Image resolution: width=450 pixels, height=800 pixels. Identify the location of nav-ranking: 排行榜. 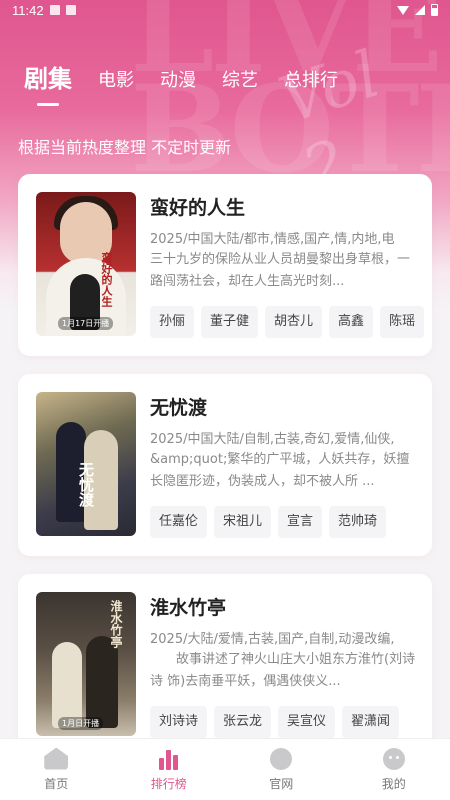
(169, 769).